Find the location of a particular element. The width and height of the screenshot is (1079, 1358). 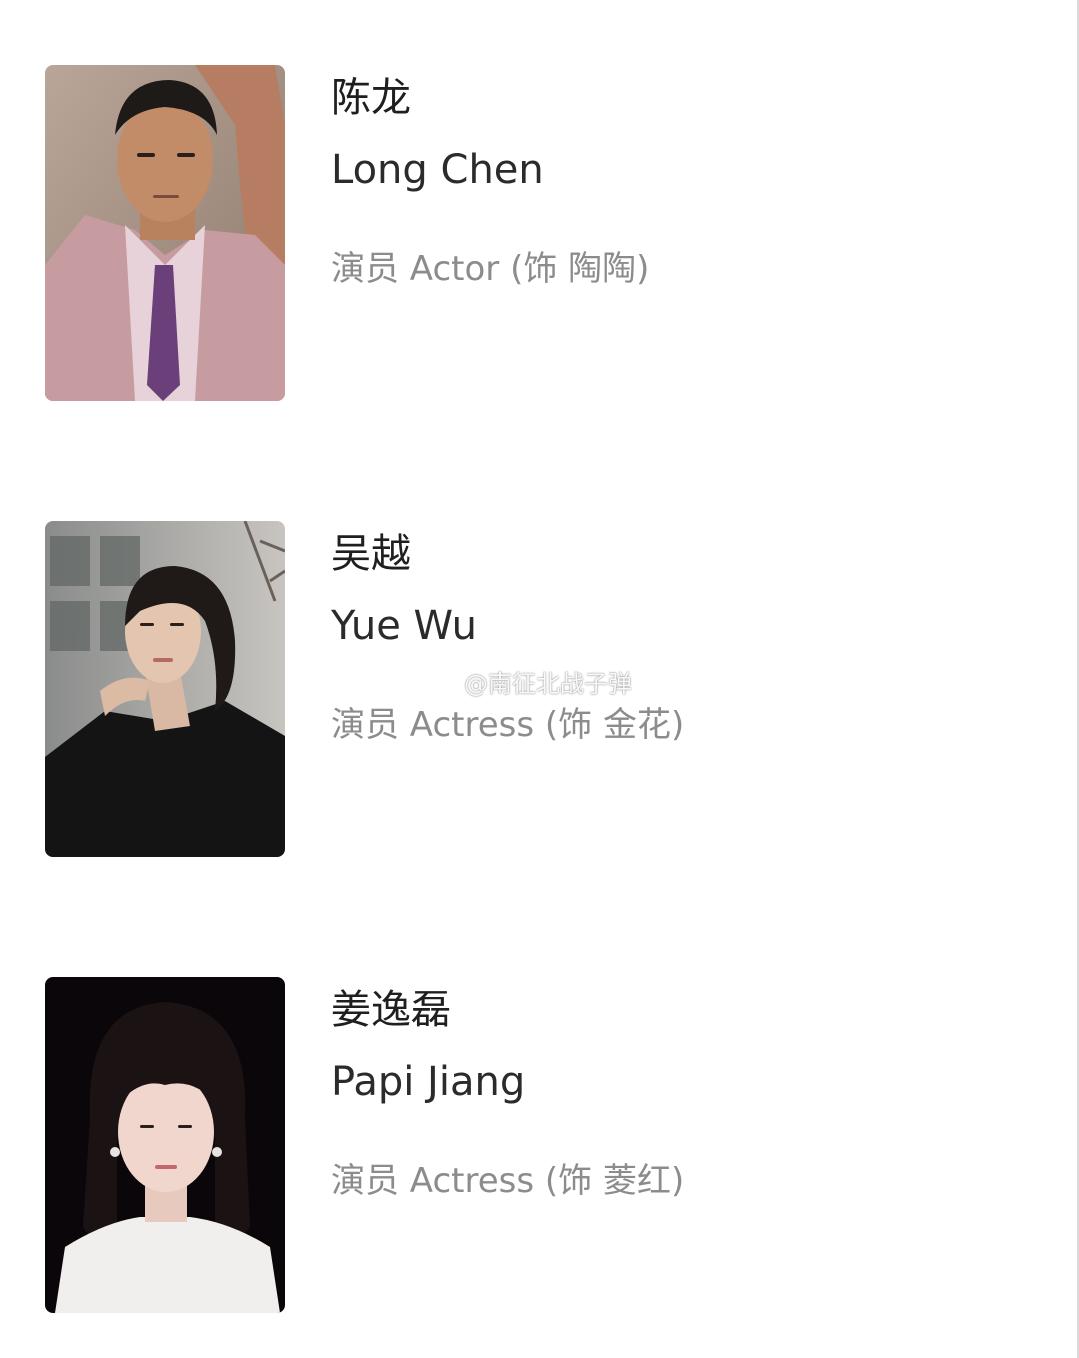

watermark-text: @南征北战子弹 is located at coordinates (548, 683).